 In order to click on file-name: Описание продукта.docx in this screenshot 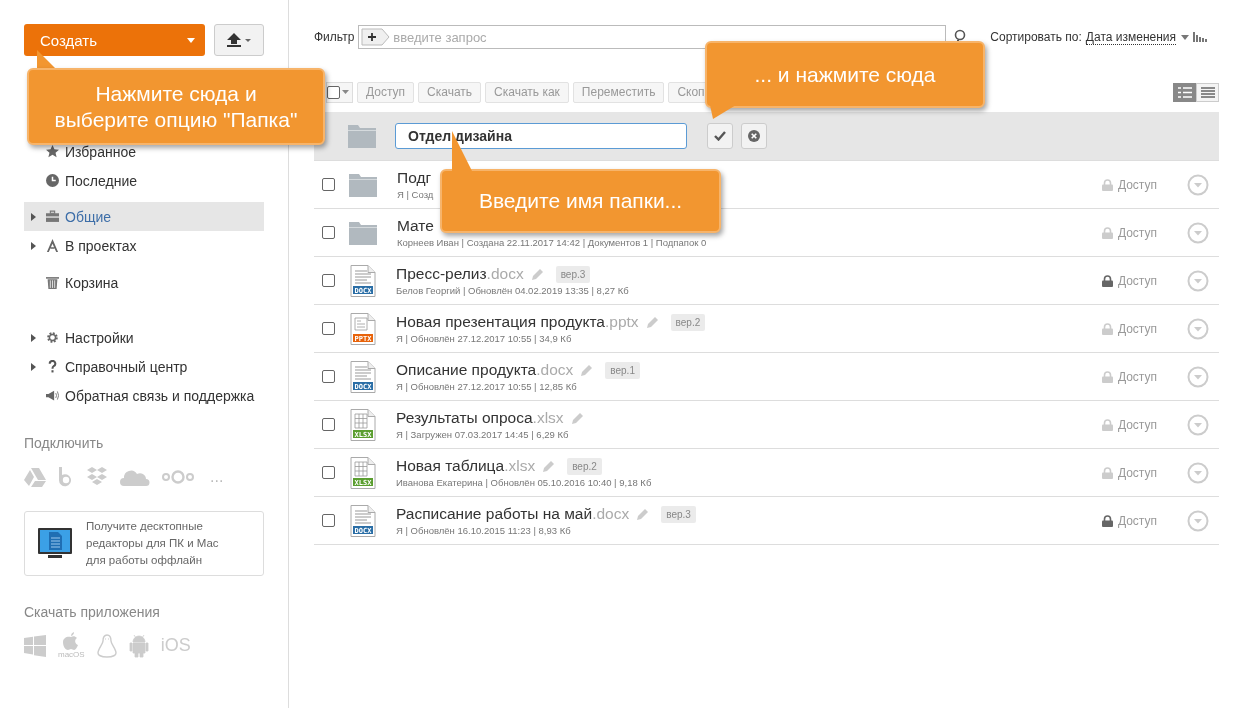, I will do `click(485, 370)`.